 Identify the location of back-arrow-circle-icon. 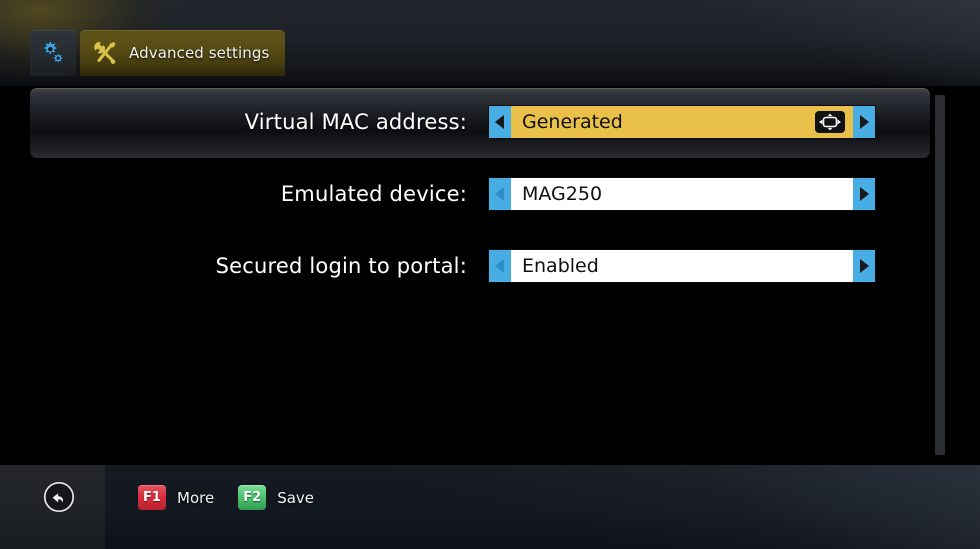
(59, 497).